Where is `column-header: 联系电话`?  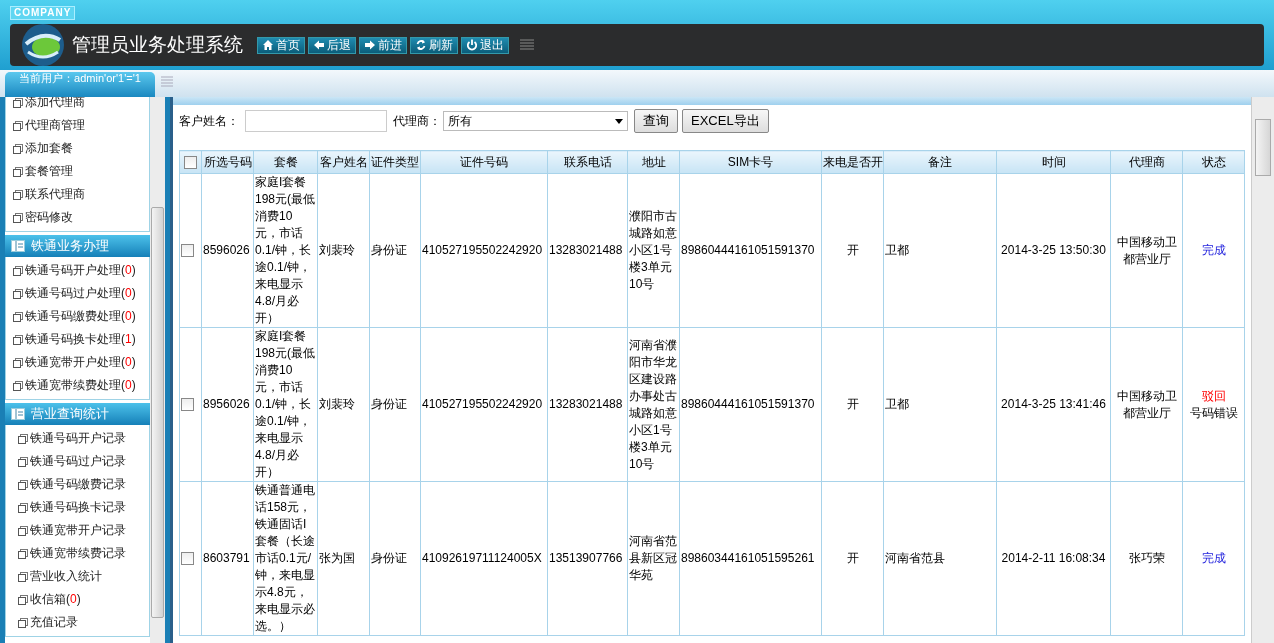
column-header: 联系电话 is located at coordinates (587, 162).